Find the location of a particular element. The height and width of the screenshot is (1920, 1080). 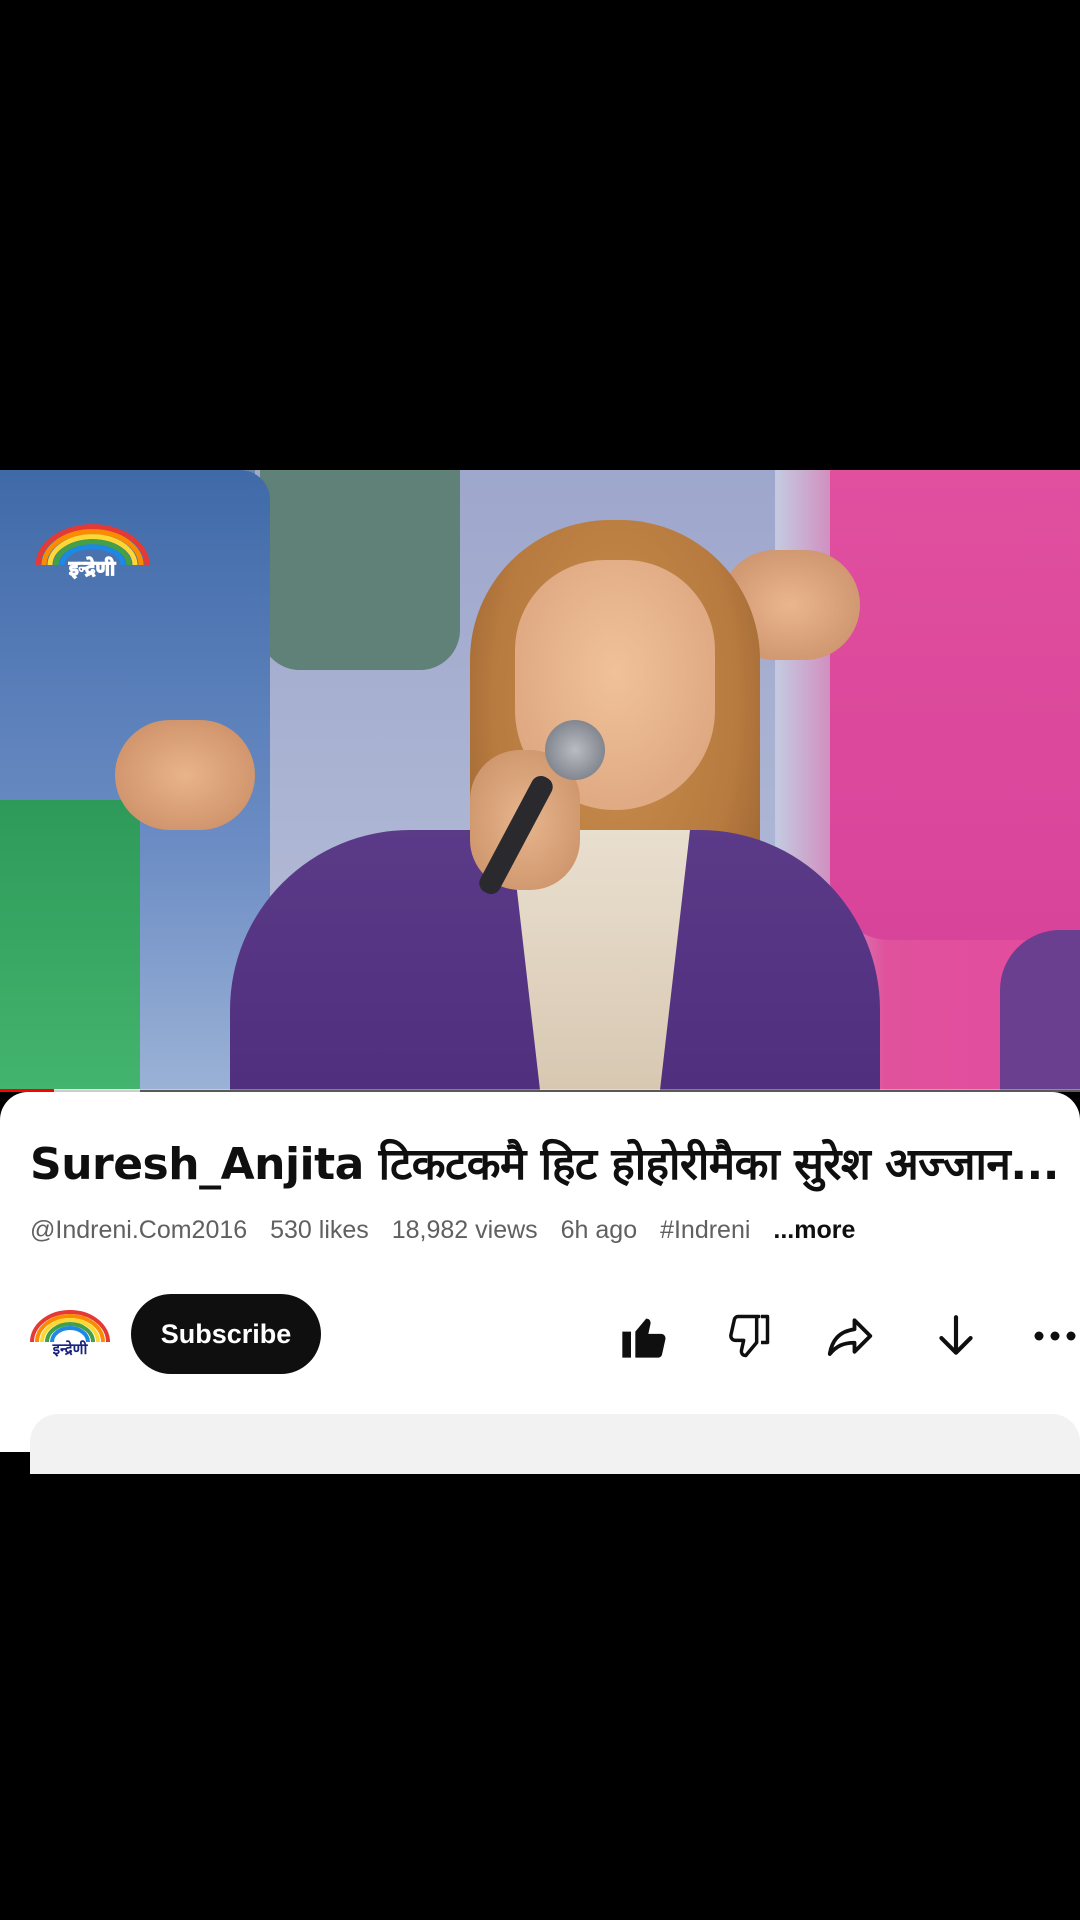

thumbs-down-icon is located at coordinates (749, 1336).